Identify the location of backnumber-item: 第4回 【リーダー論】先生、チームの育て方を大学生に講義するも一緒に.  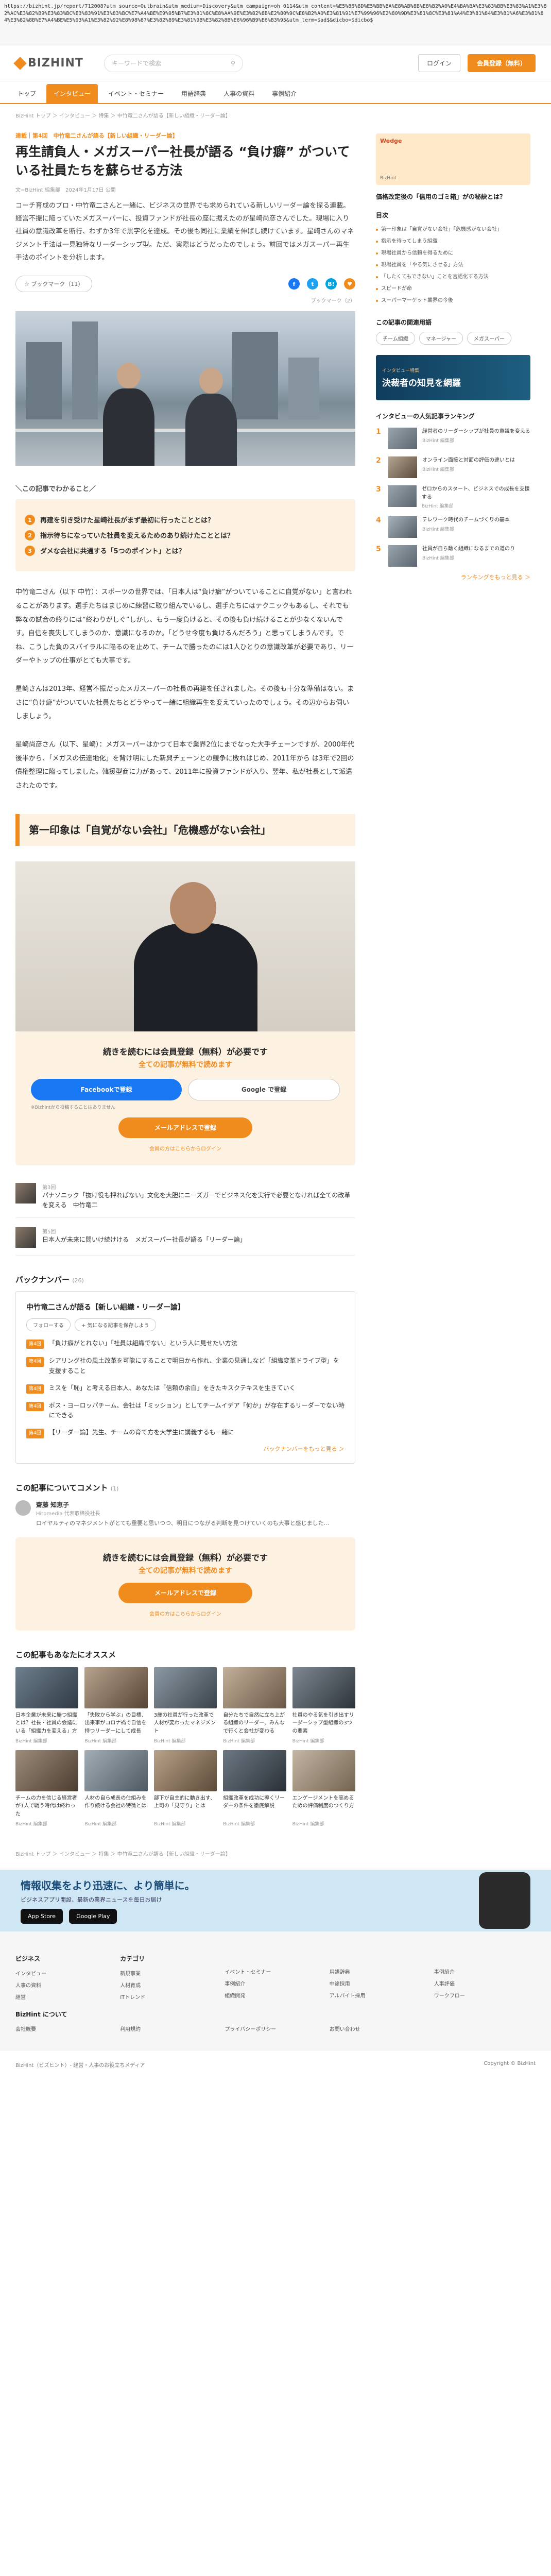
(185, 1433).